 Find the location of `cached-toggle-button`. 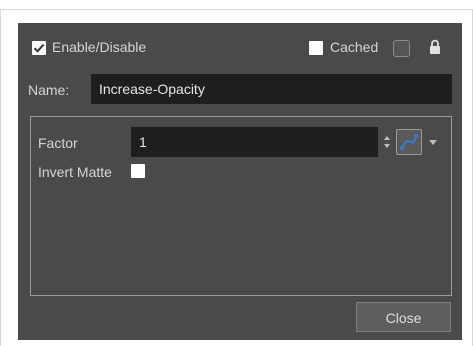

cached-toggle-button is located at coordinates (401, 48).